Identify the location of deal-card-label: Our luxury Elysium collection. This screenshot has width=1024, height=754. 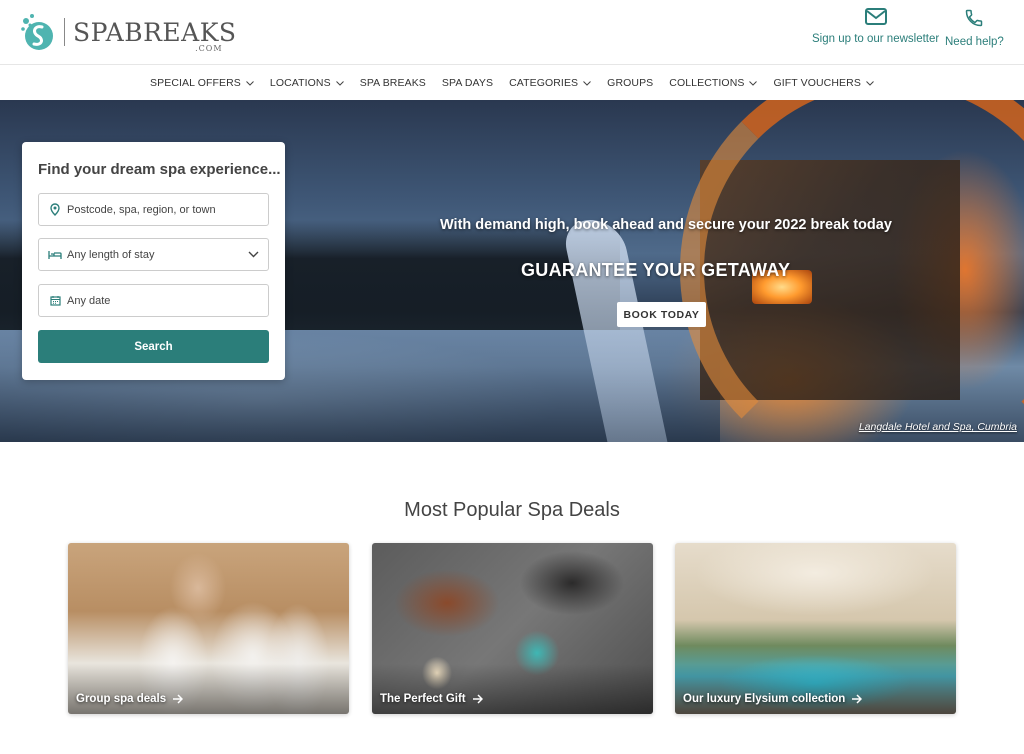
(773, 699).